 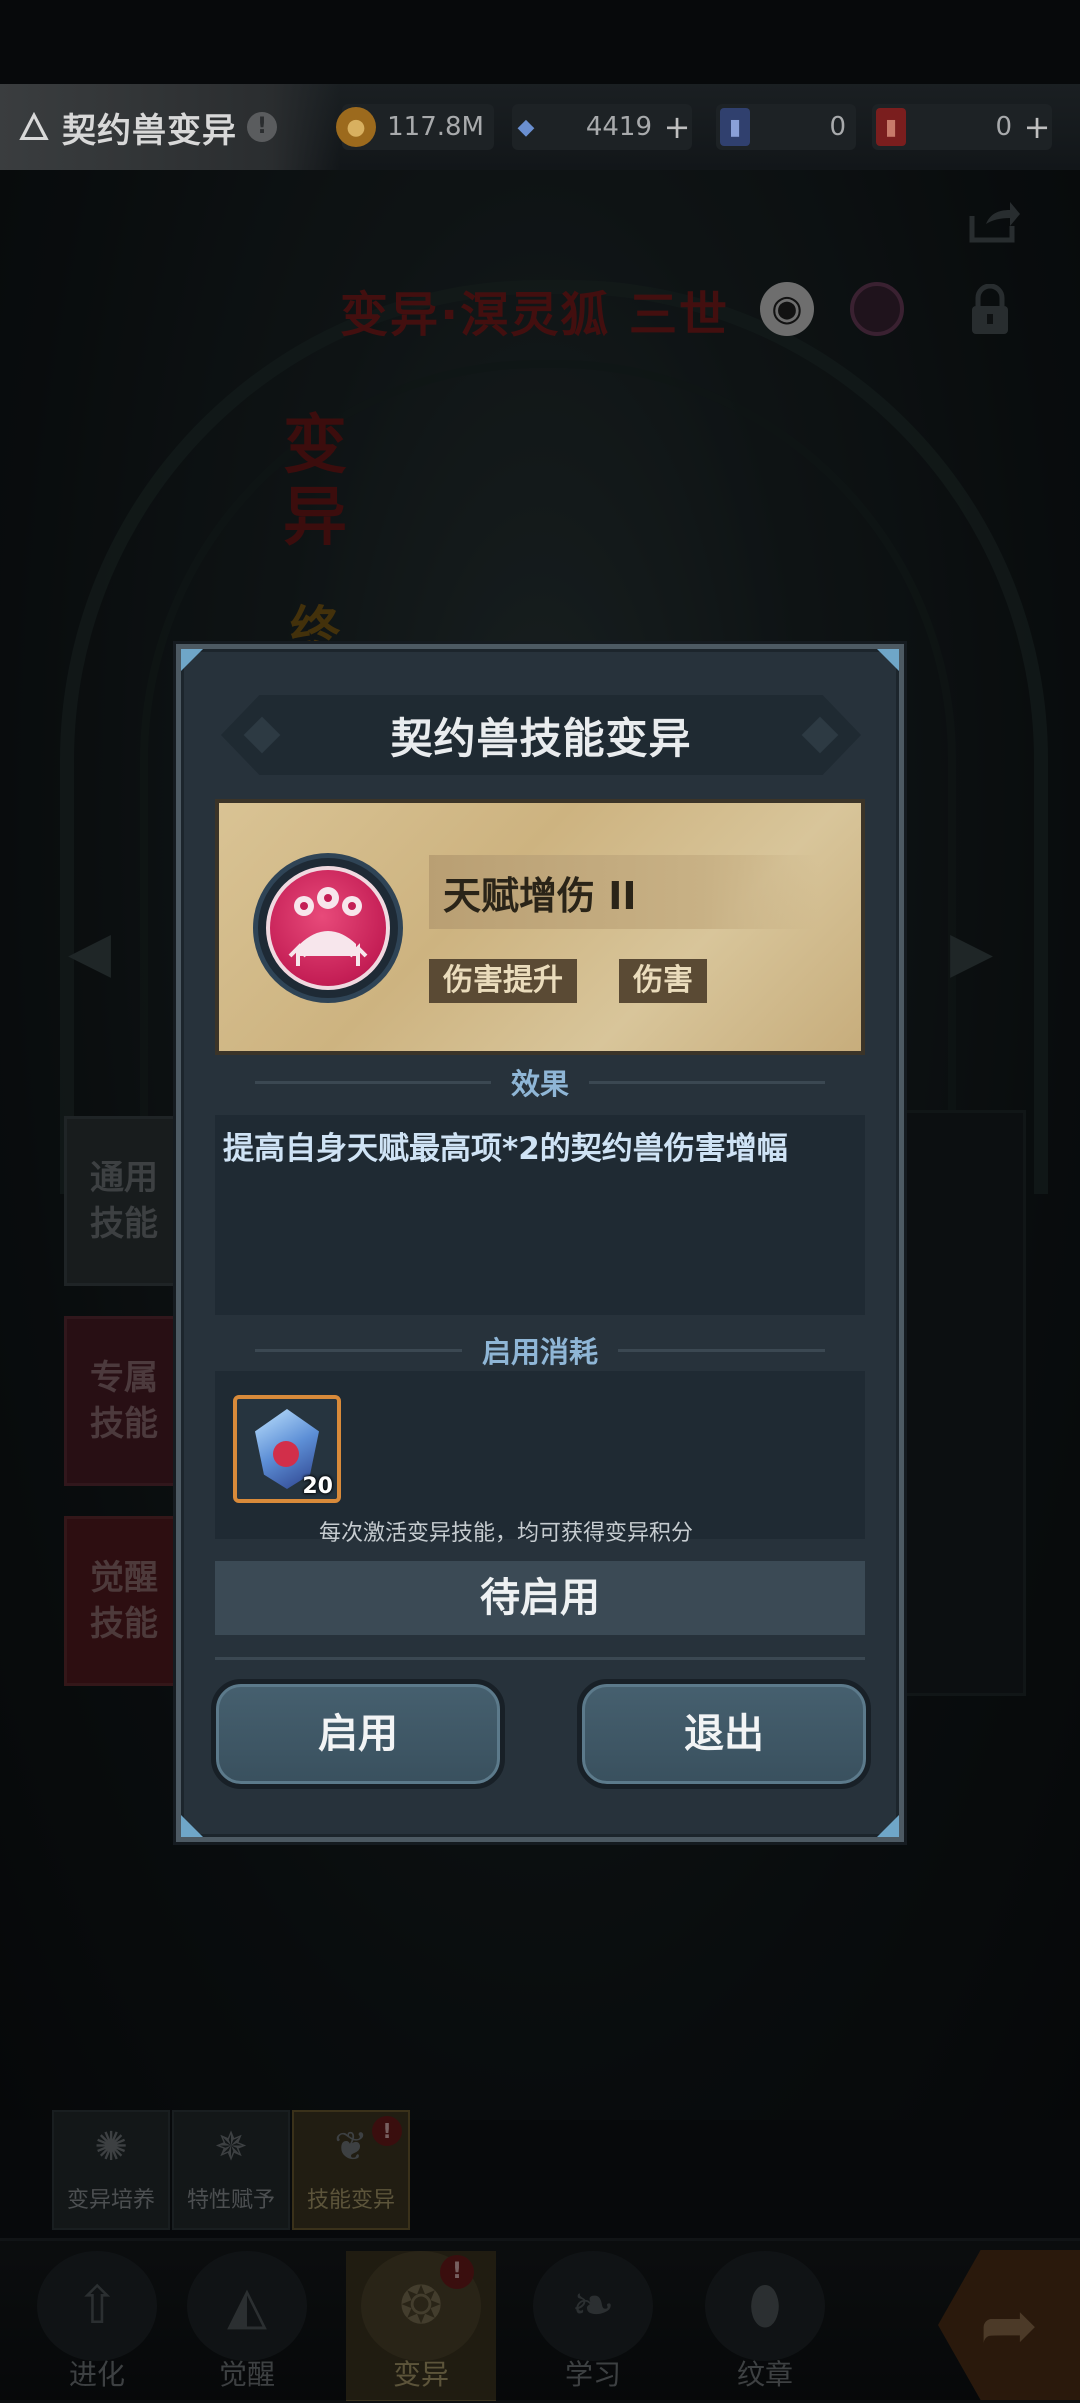 I want to click on dialog-title: 契约兽技能变异, so click(x=541, y=738).